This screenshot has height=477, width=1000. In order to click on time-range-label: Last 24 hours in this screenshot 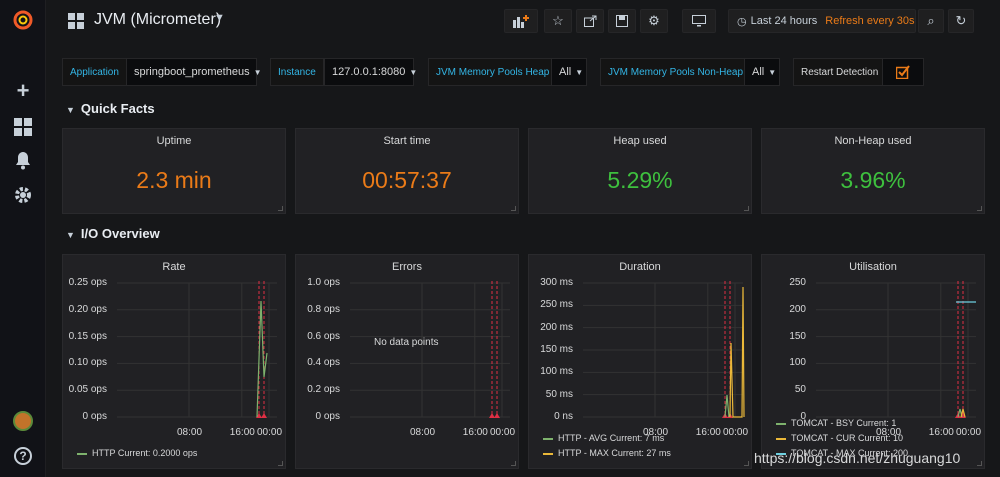, I will do `click(784, 21)`.